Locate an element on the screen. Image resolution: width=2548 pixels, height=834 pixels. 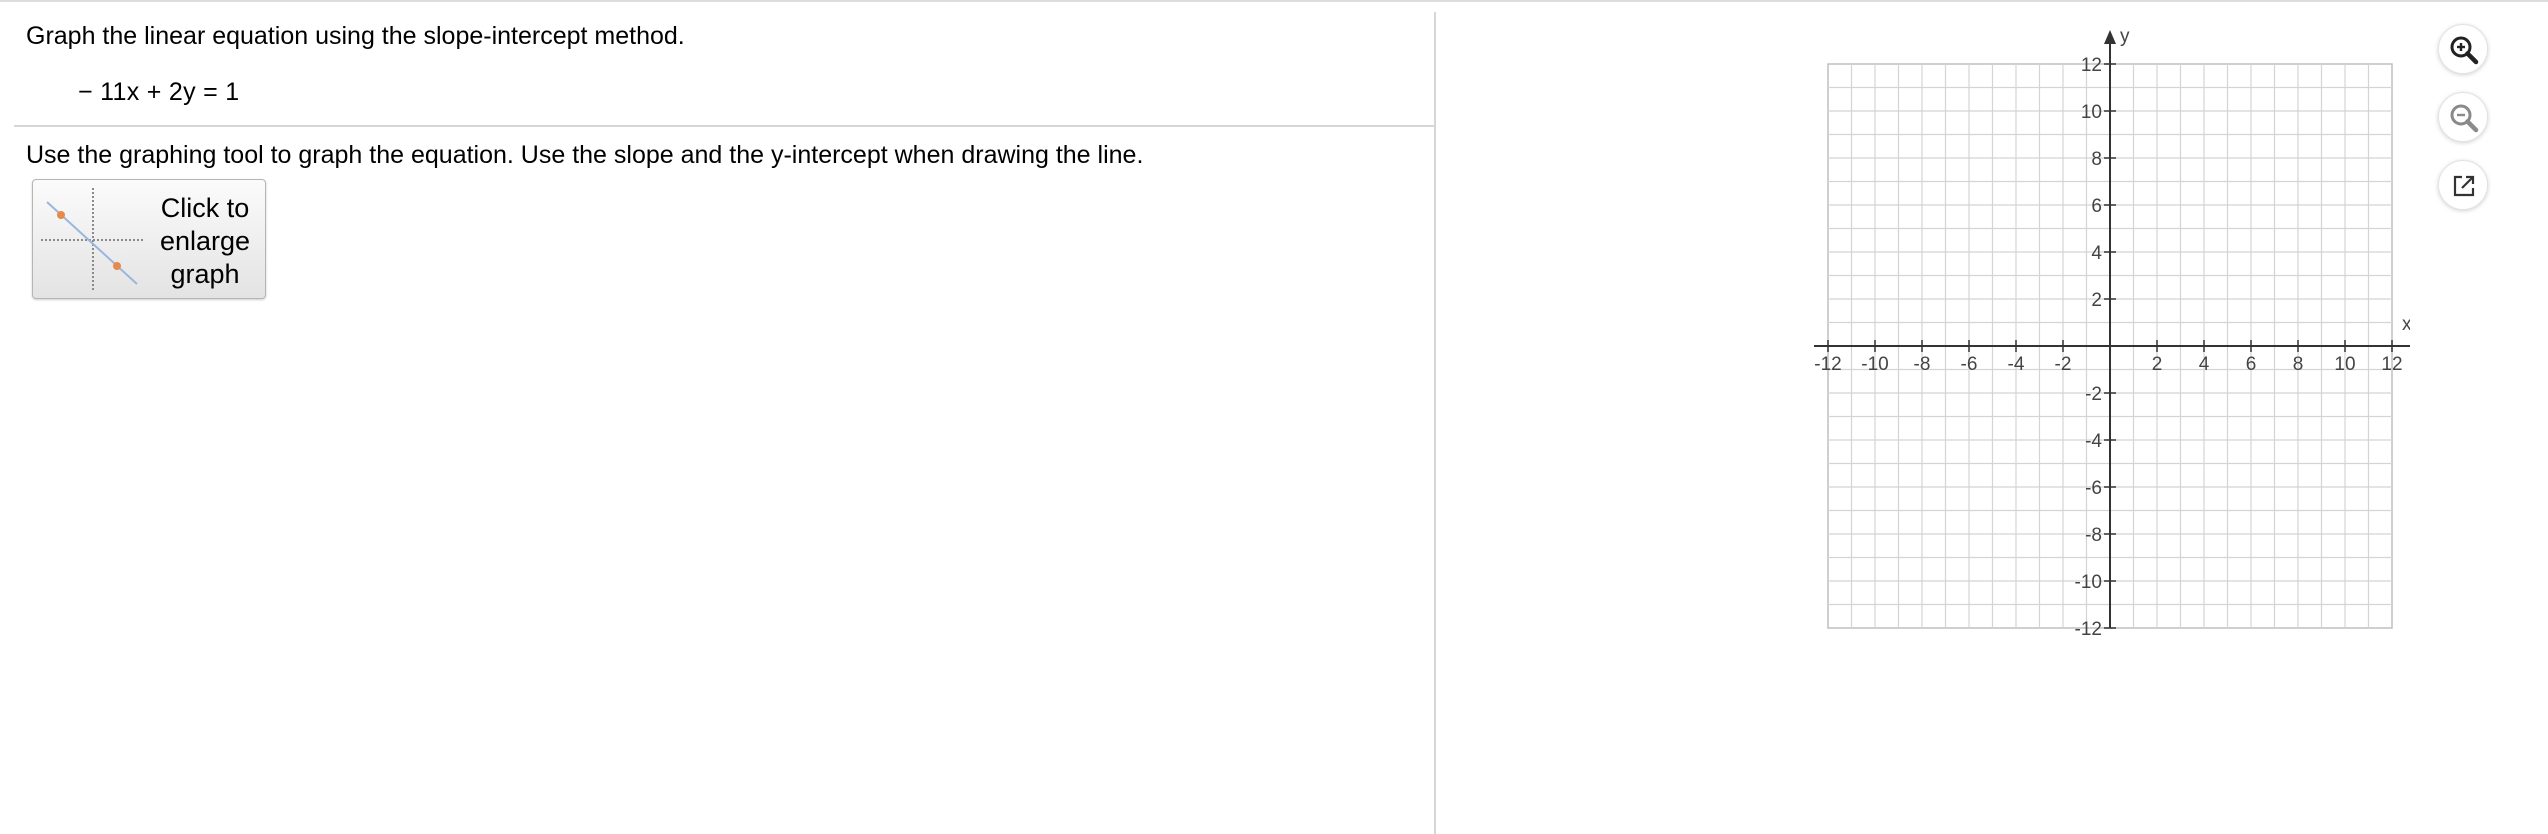
enlarge-graph-label: Click to enlarge graph is located at coordinates (205, 241).